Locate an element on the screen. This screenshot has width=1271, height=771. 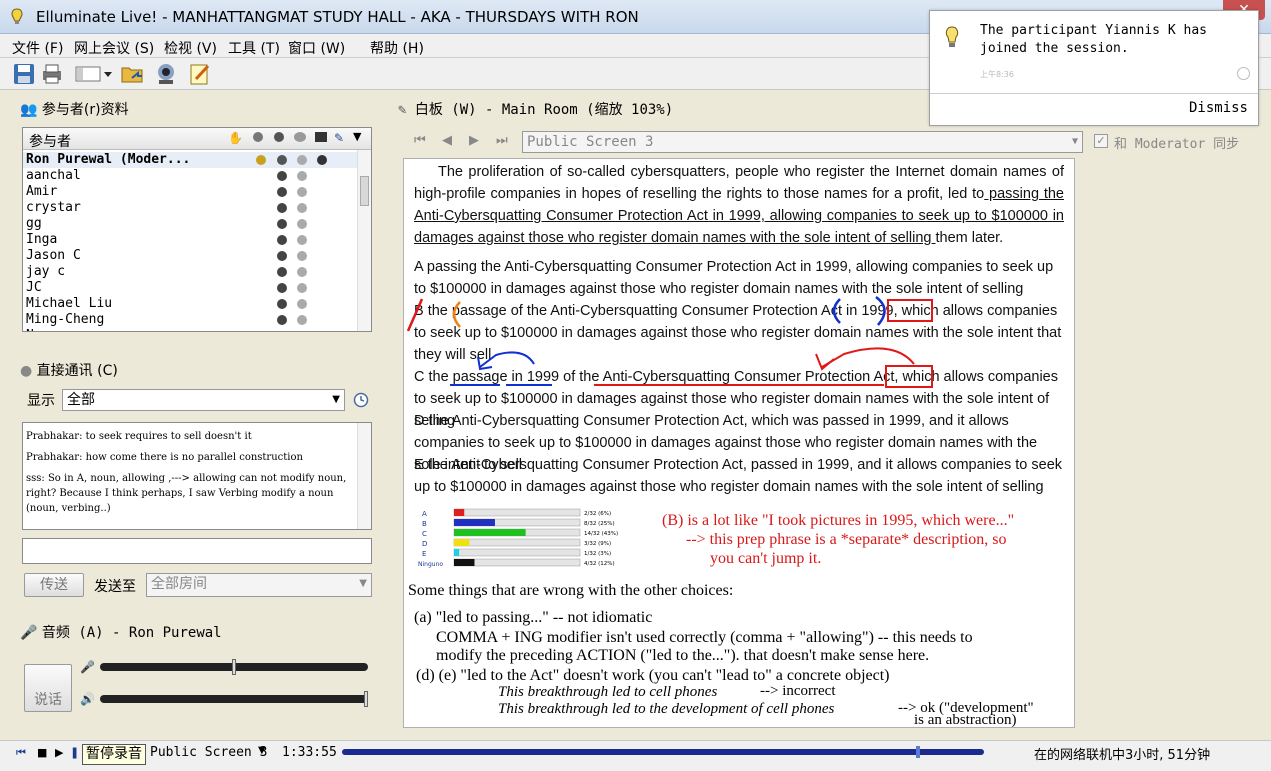
participant-row: N is located at coordinates (190, 330).